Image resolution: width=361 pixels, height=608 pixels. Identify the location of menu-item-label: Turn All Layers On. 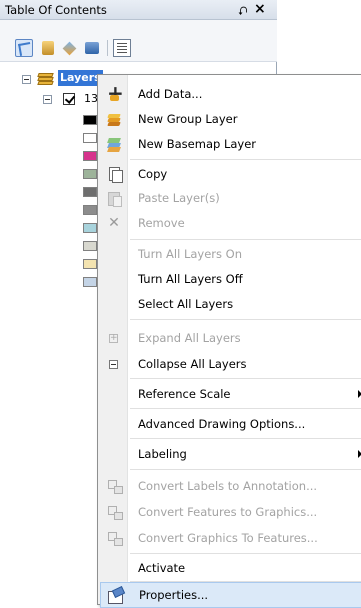
(190, 254).